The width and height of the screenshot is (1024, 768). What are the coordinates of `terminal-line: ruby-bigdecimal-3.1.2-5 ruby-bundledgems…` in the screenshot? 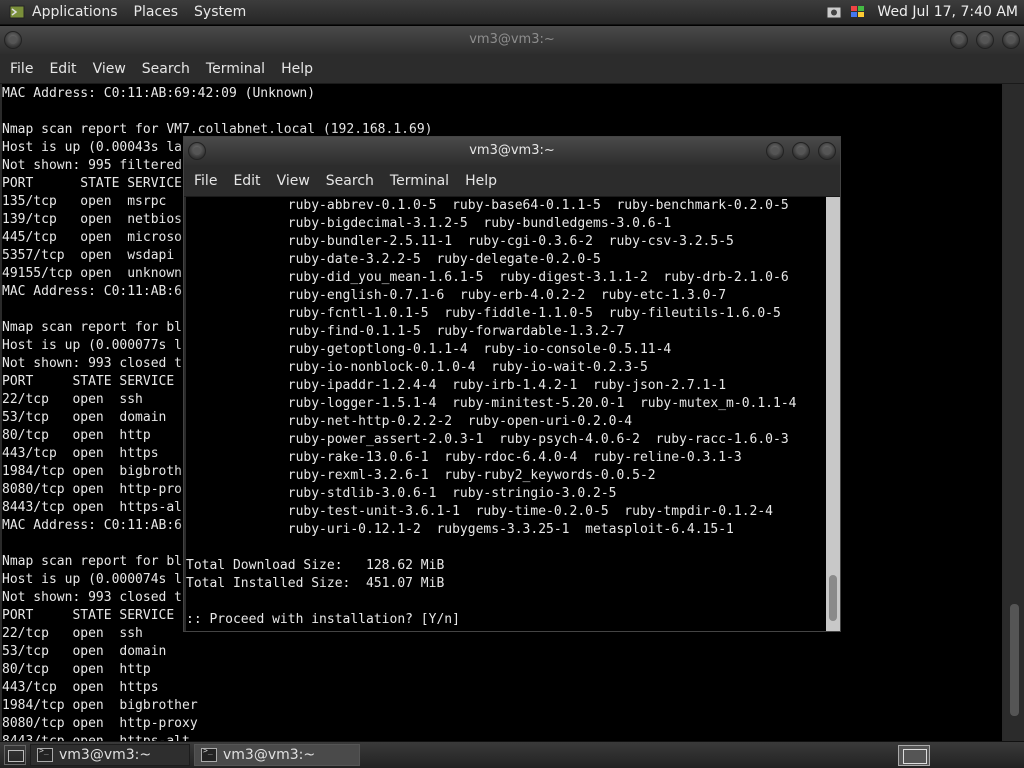 It's located at (429, 223).